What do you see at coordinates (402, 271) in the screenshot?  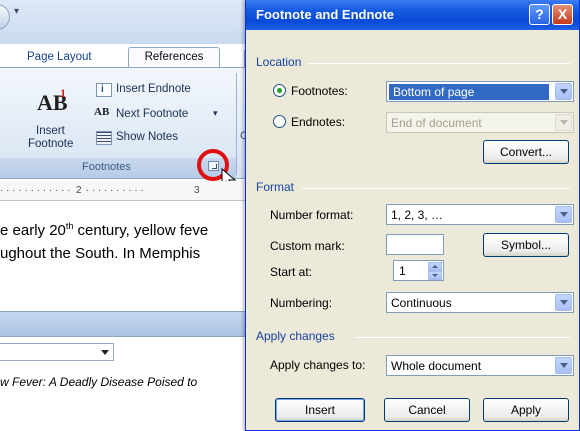 I see `start-at-value: 1` at bounding box center [402, 271].